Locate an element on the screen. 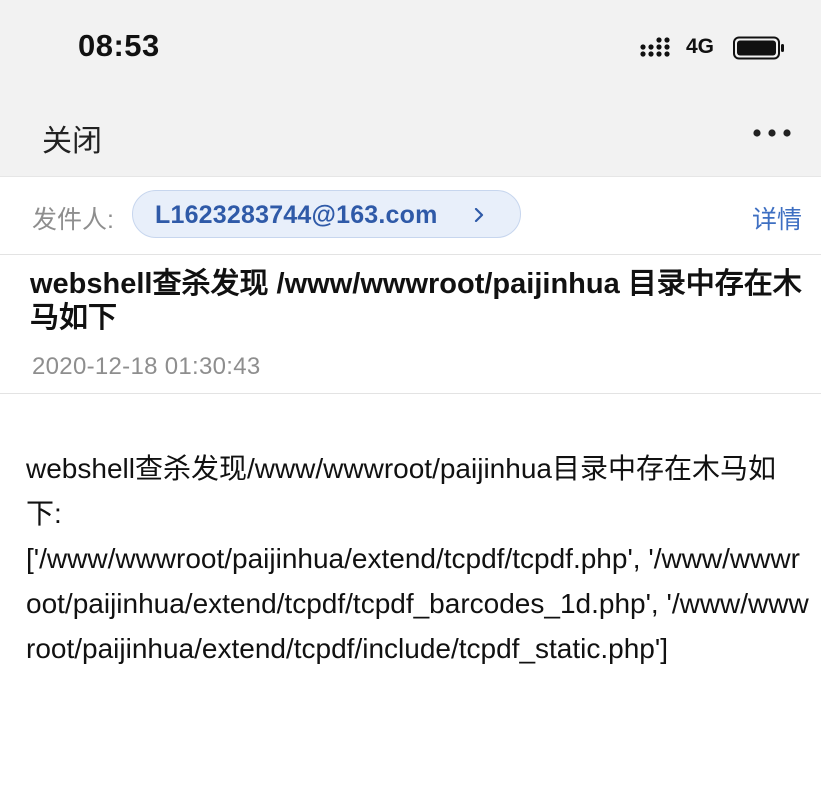 The width and height of the screenshot is (821, 809). sender-chip: L1623283744@163.com is located at coordinates (326, 214).